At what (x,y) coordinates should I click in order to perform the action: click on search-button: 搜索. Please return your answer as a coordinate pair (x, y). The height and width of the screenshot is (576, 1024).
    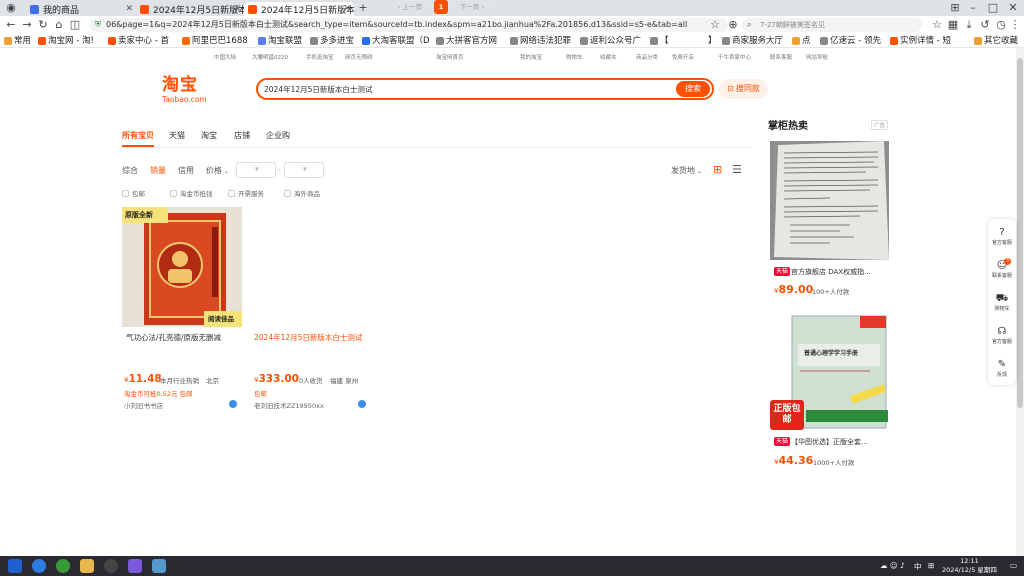
    Looking at the image, I should click on (693, 89).